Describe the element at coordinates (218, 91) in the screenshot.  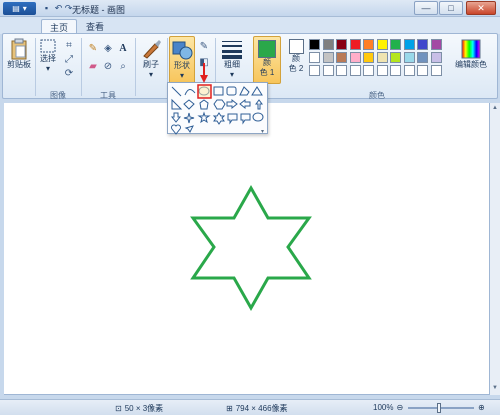
I see `rectangle-shape-icon` at that location.